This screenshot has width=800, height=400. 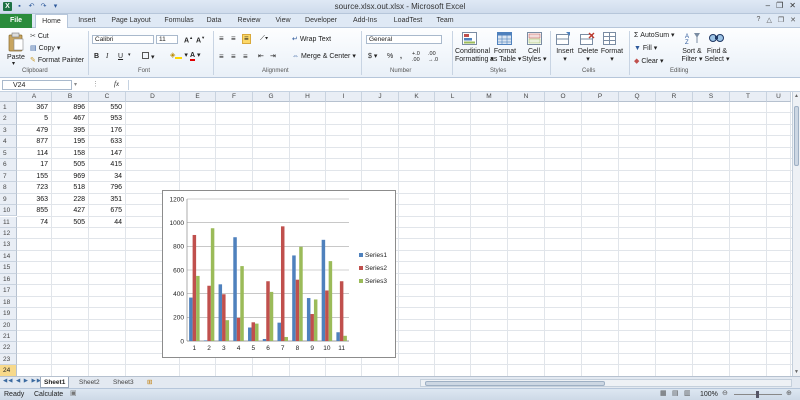 I want to click on row-header-16: 16, so click(x=8, y=279).